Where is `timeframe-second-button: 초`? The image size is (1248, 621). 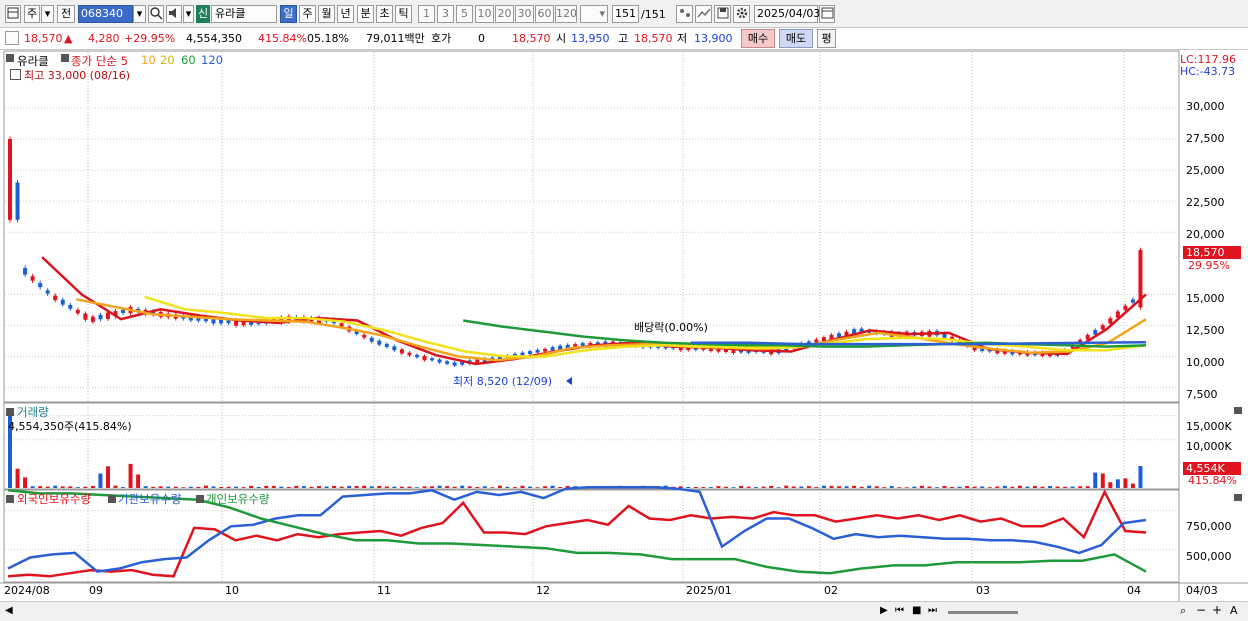 timeframe-second-button: 초 is located at coordinates (384, 14).